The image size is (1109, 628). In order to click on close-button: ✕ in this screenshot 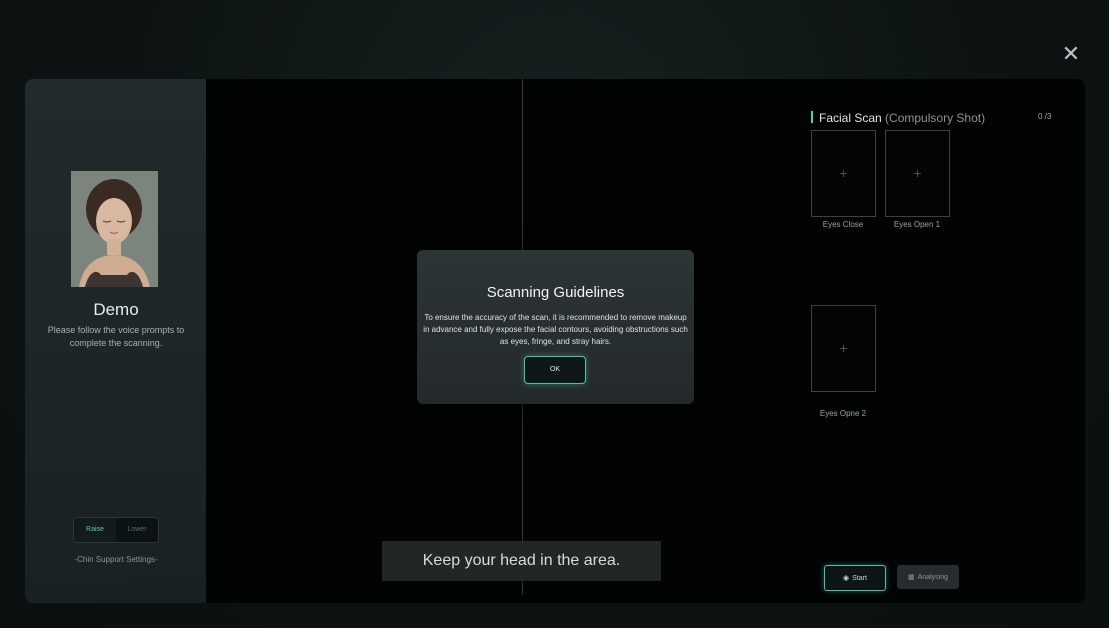, I will do `click(1071, 54)`.